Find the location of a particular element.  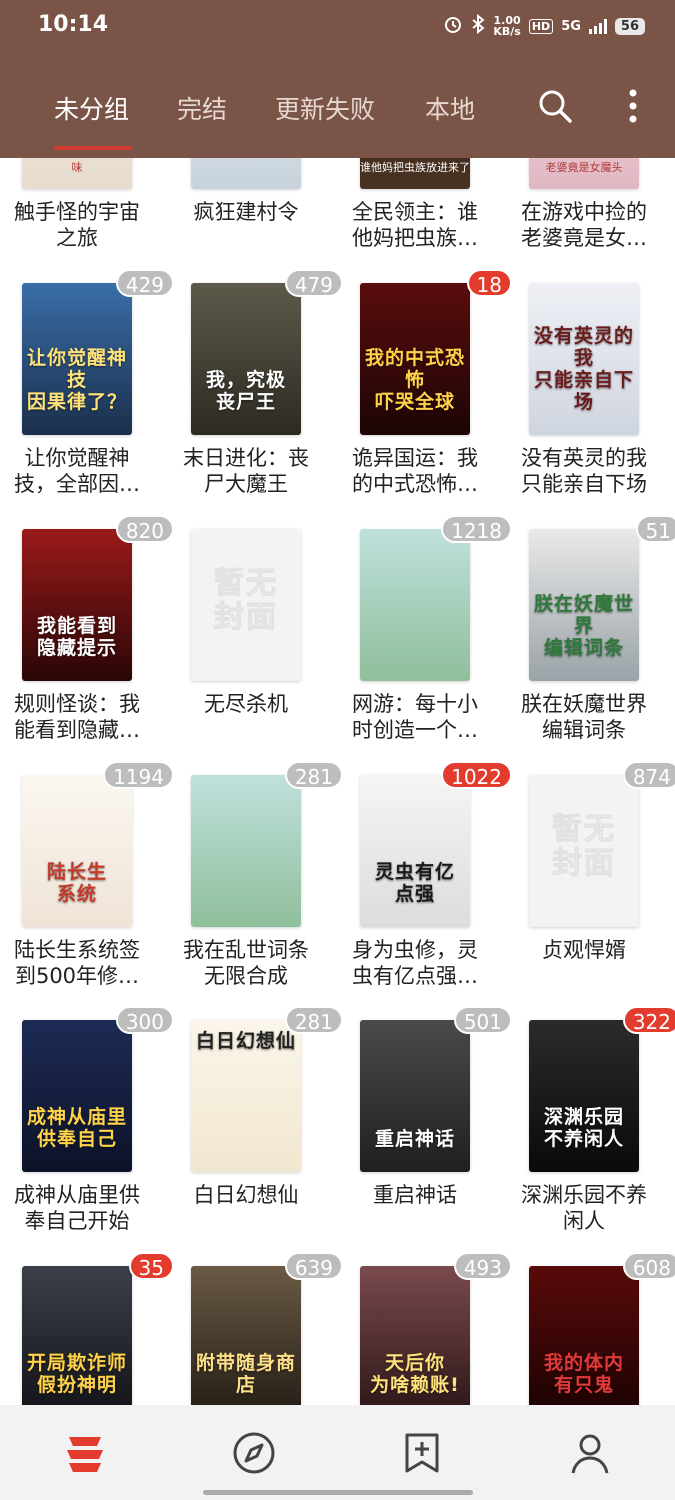

book-title: 我在乱世词条 无限合成 is located at coordinates (246, 963).